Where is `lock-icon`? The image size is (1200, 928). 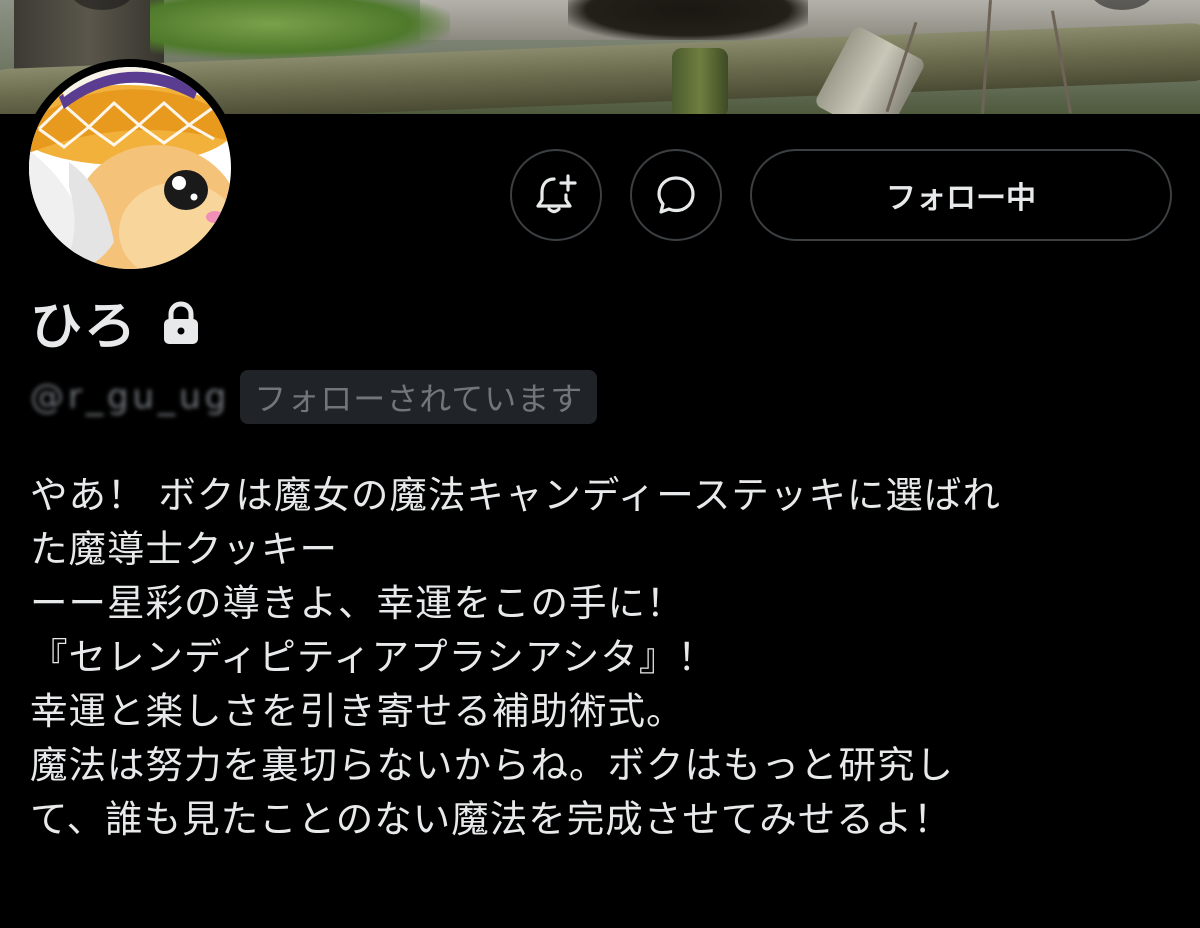 lock-icon is located at coordinates (181, 325).